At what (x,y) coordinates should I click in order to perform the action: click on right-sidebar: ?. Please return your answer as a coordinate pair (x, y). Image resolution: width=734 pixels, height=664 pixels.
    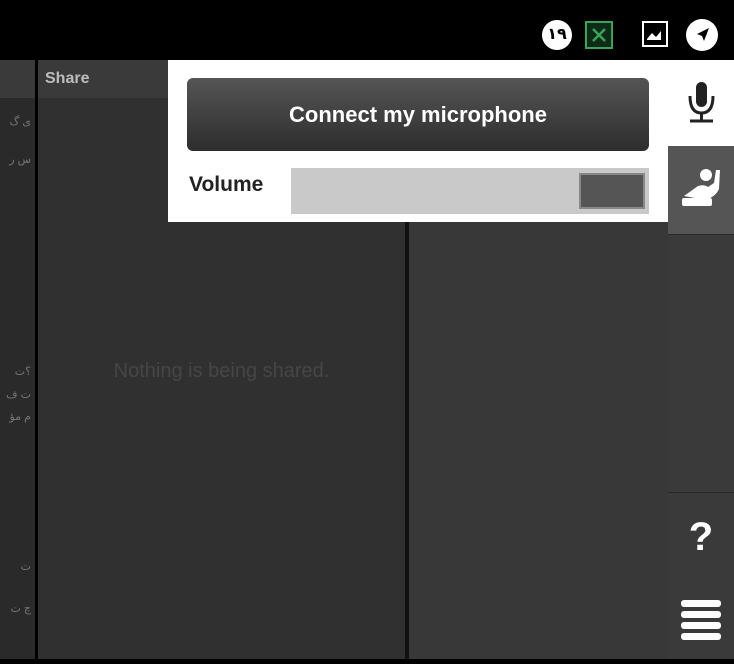
    Looking at the image, I should click on (701, 359).